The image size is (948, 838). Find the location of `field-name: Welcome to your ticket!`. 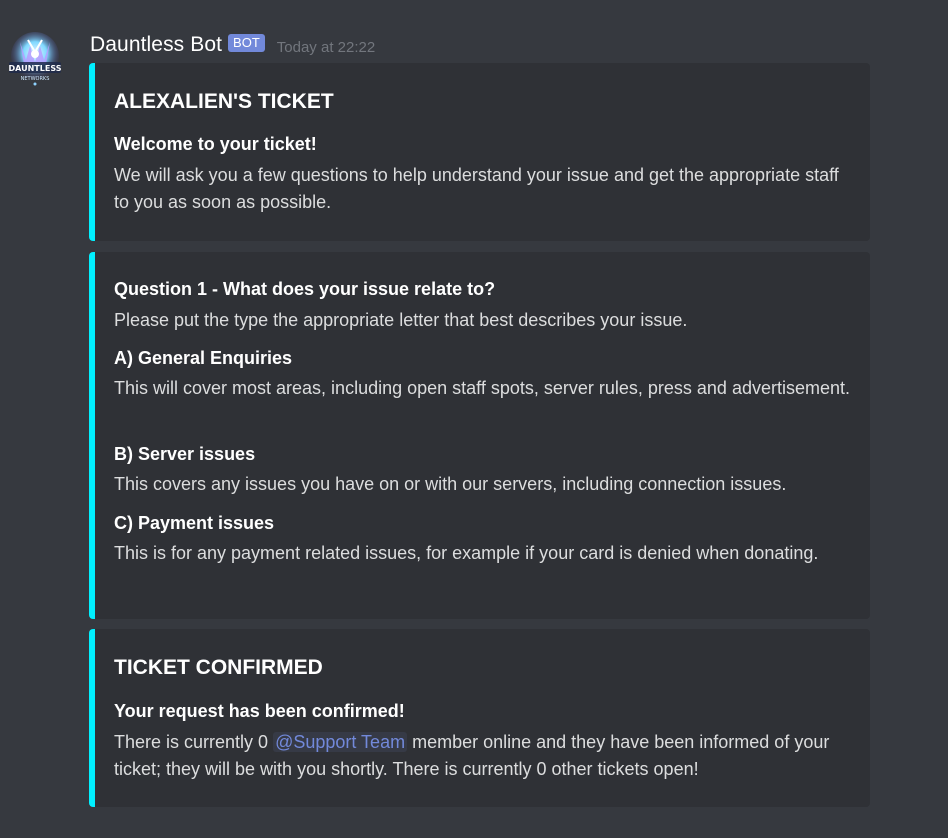

field-name: Welcome to your ticket! is located at coordinates (215, 144).